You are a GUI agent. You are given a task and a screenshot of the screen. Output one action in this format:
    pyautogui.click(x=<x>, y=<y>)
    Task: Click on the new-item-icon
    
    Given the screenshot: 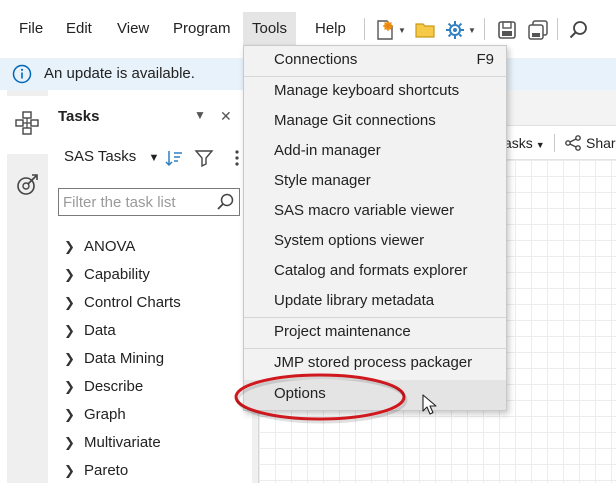 What is the action you would take?
    pyautogui.click(x=385, y=30)
    